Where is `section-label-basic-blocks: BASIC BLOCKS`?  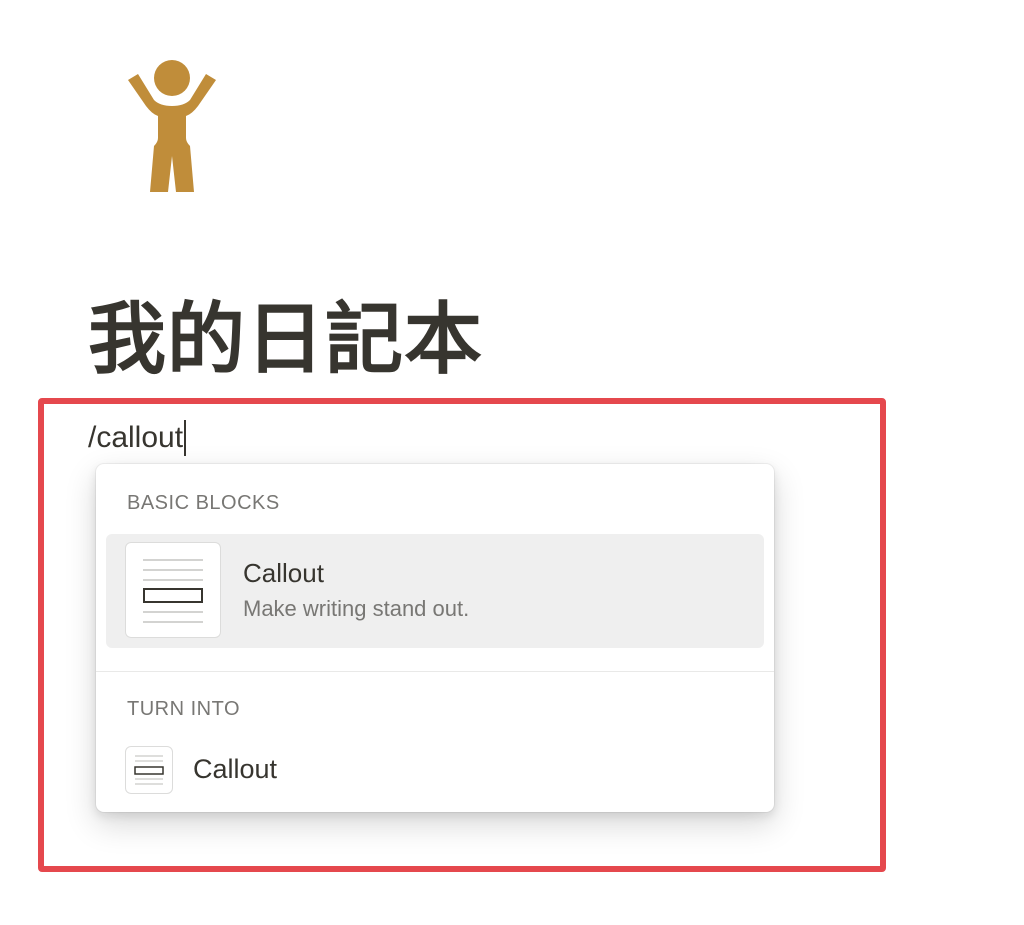
section-label-basic-blocks: BASIC BLOCKS is located at coordinates (203, 503).